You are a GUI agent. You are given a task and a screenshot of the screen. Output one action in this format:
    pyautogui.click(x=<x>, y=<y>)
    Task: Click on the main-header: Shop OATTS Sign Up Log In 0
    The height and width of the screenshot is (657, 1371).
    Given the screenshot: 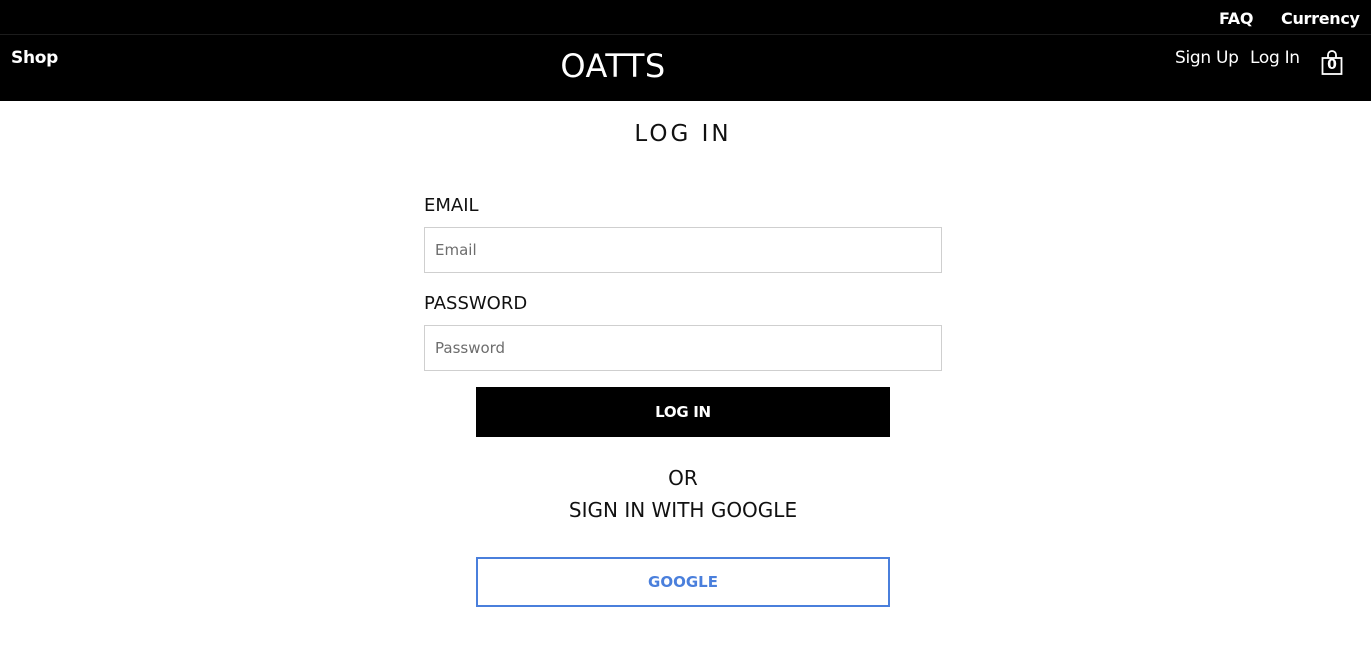 What is the action you would take?
    pyautogui.click(x=685, y=68)
    